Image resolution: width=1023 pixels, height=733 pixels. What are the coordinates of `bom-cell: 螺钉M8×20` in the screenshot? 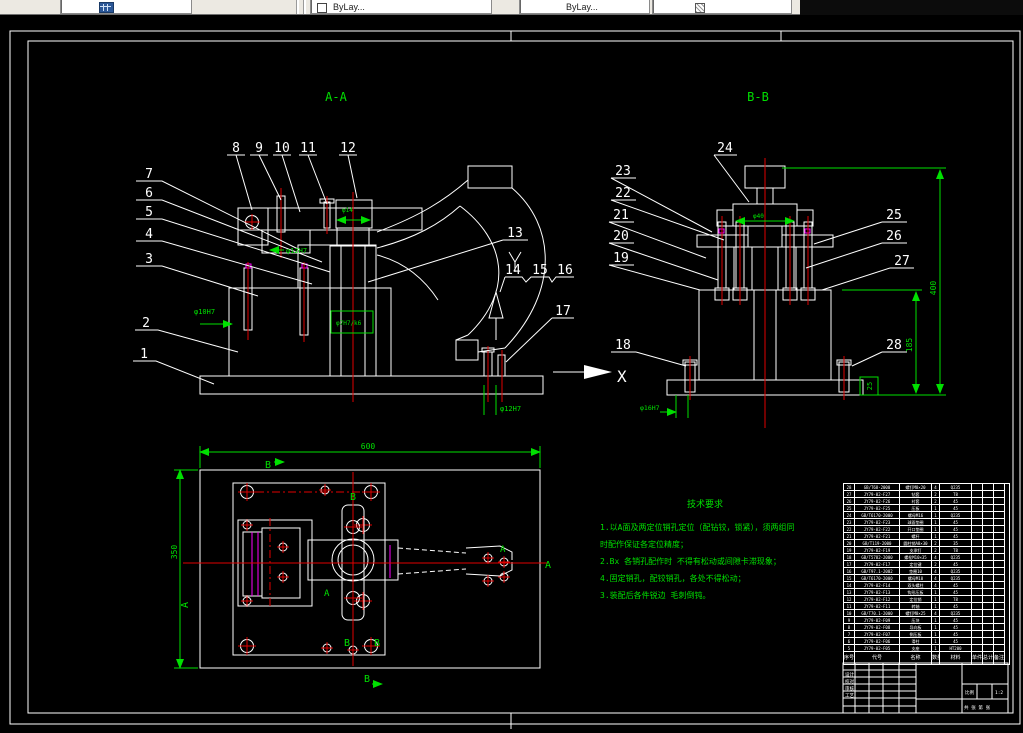 It's located at (916, 487).